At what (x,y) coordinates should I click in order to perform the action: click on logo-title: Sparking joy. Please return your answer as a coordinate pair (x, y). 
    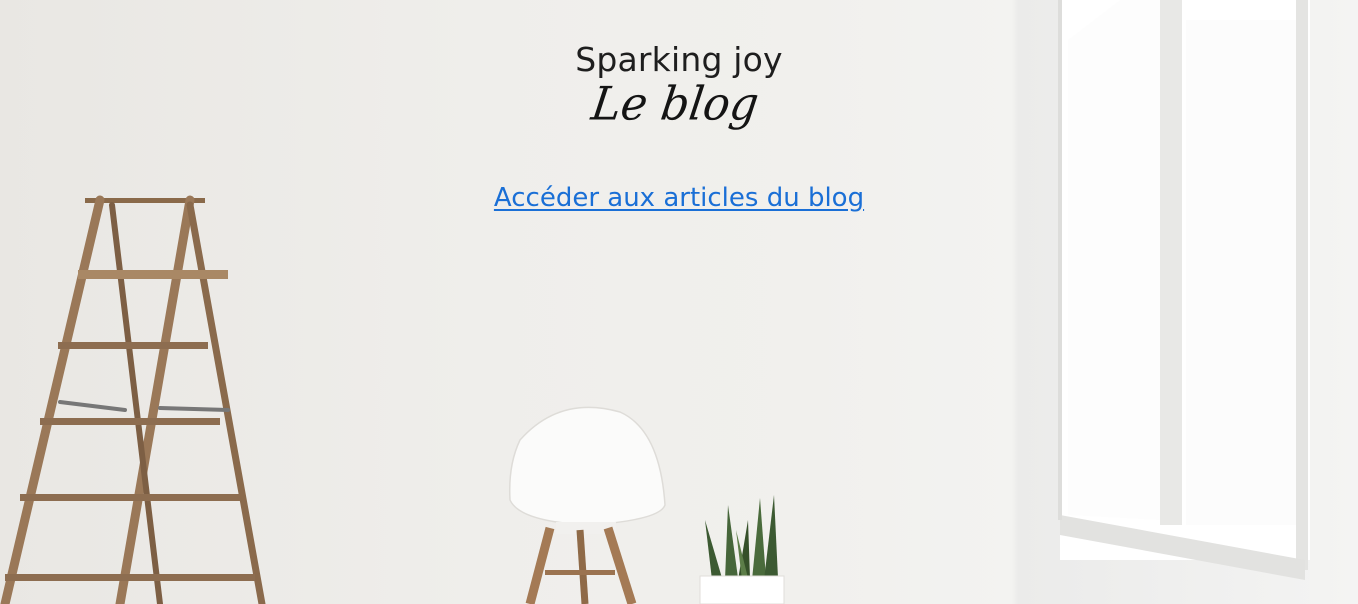
    Looking at the image, I should click on (679, 59).